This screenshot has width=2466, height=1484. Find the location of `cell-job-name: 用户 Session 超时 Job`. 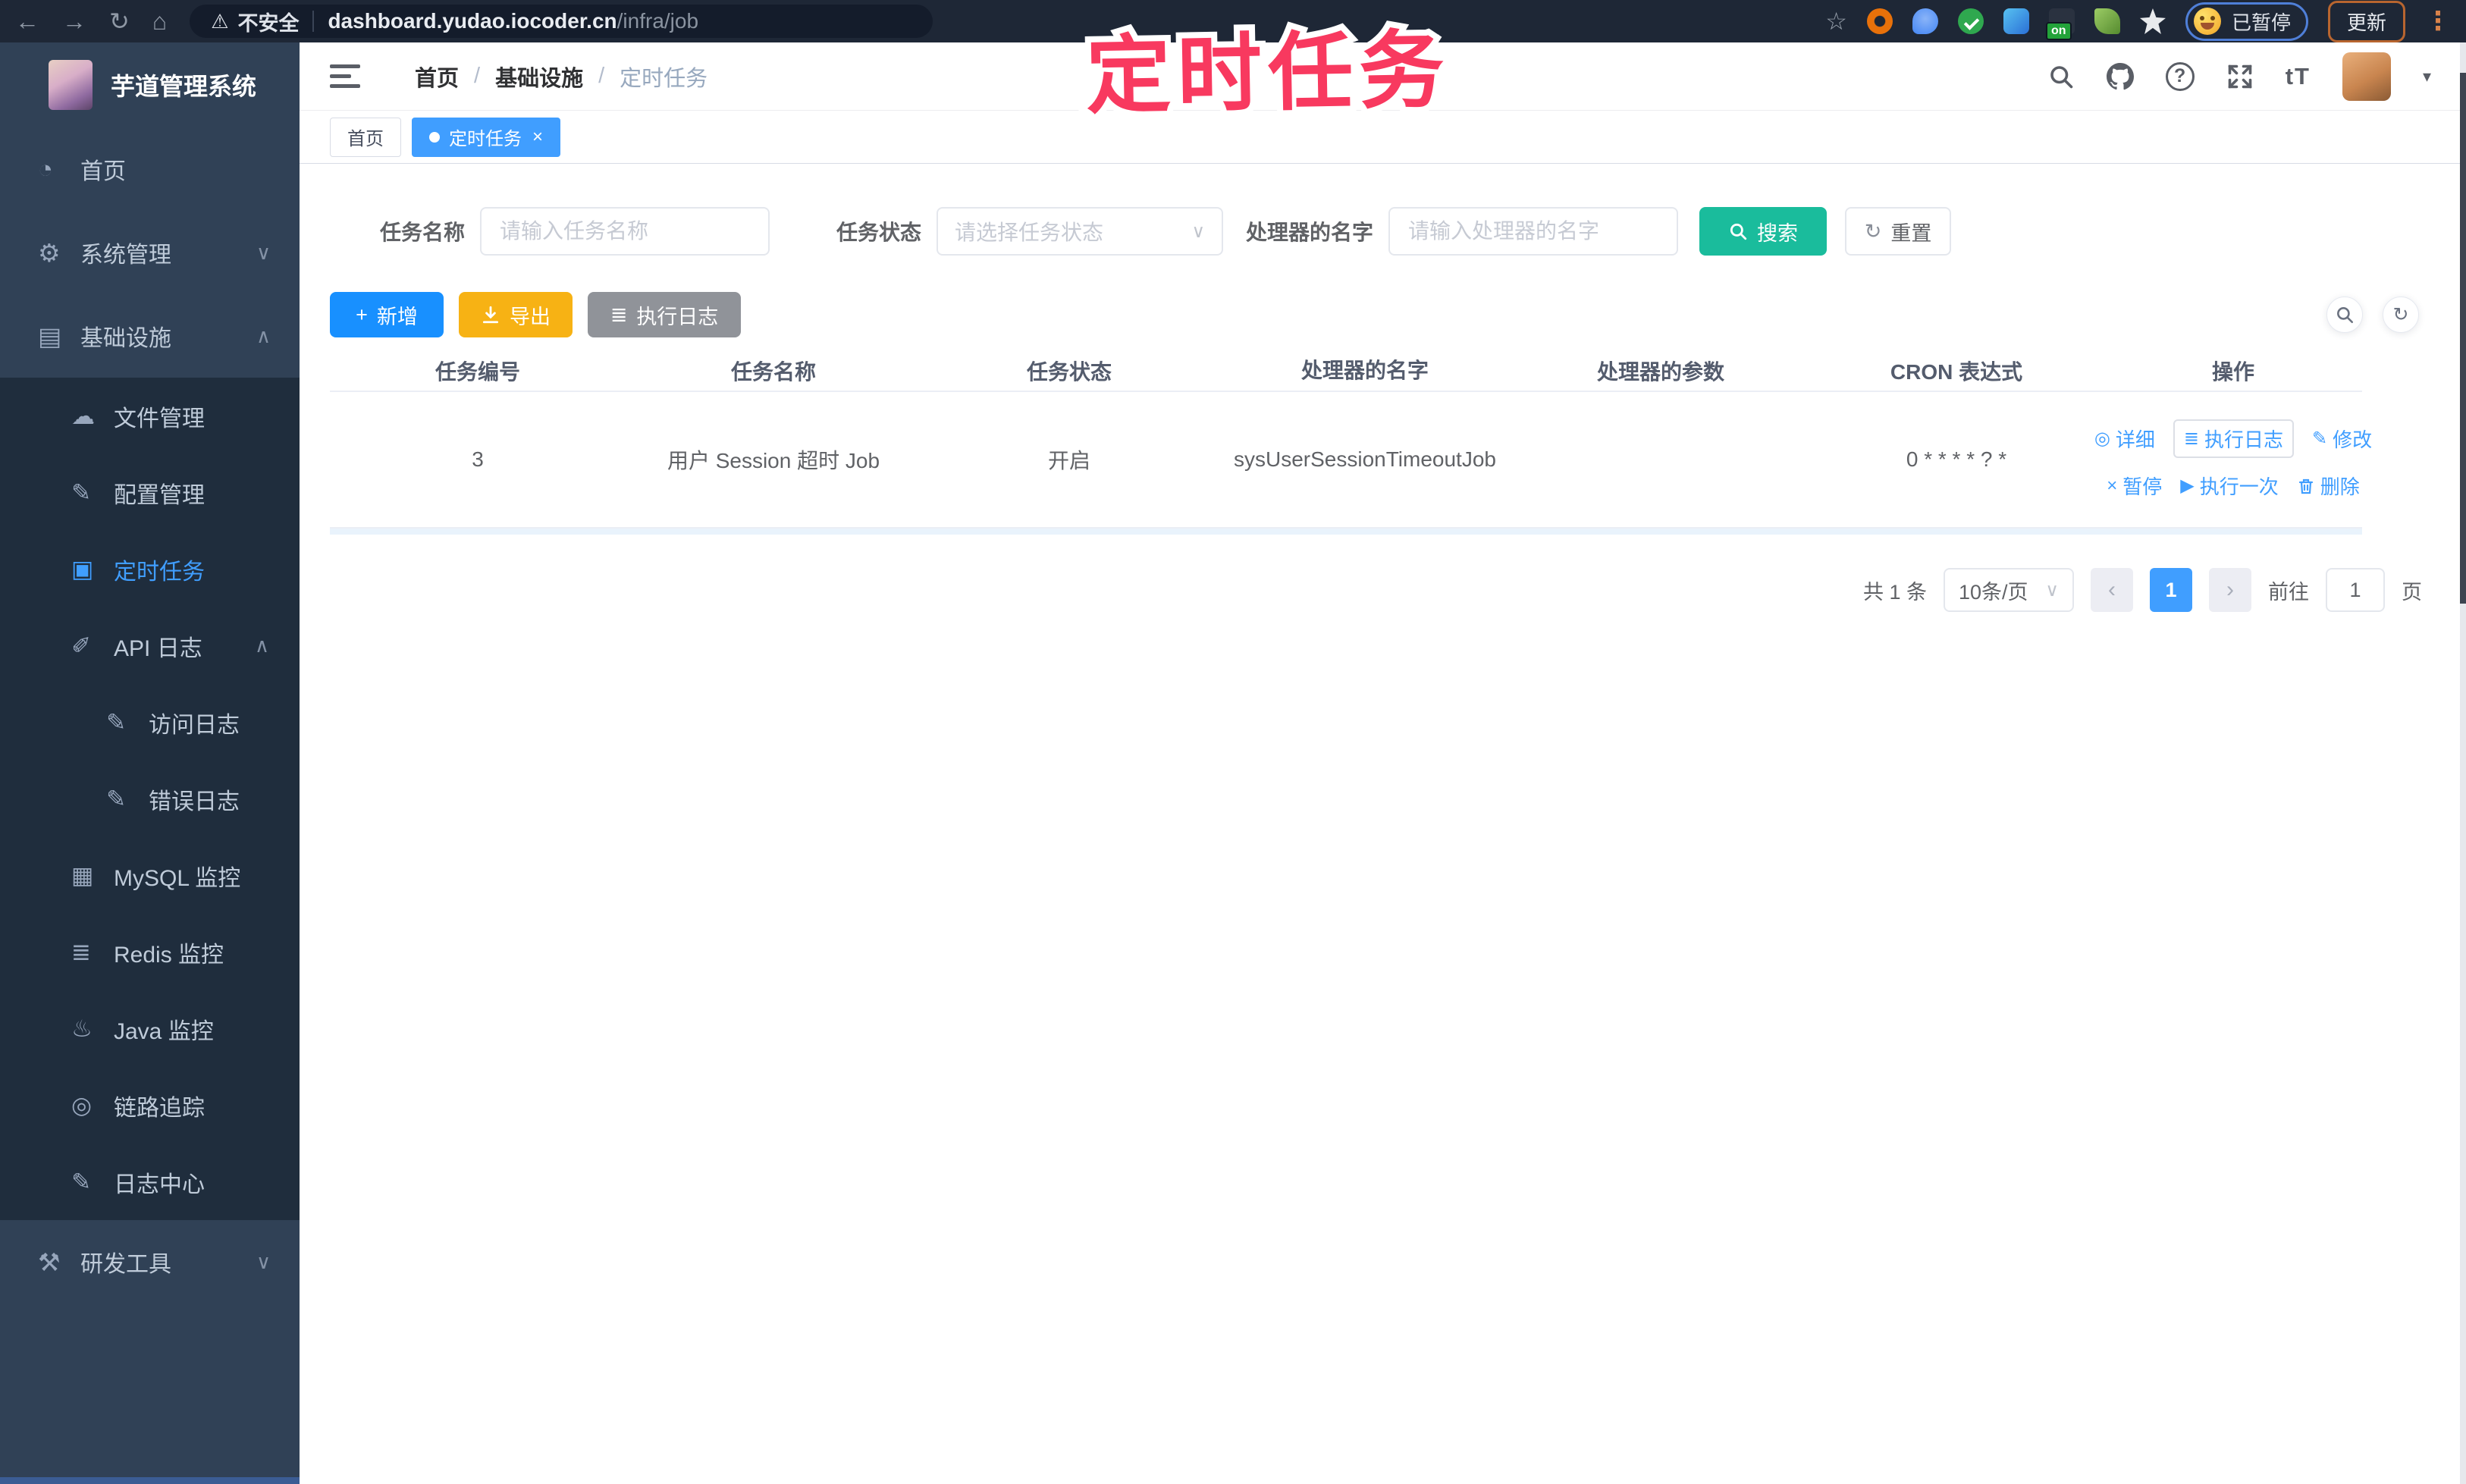

cell-job-name: 用户 Session 超时 Job is located at coordinates (773, 461).